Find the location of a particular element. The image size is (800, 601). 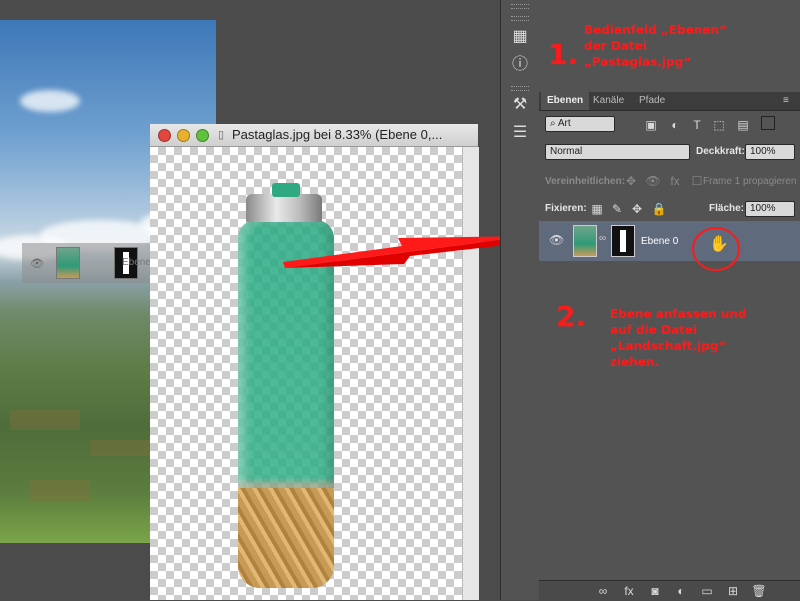

adjustment-layer-icon: ◐ is located at coordinates (681, 591).